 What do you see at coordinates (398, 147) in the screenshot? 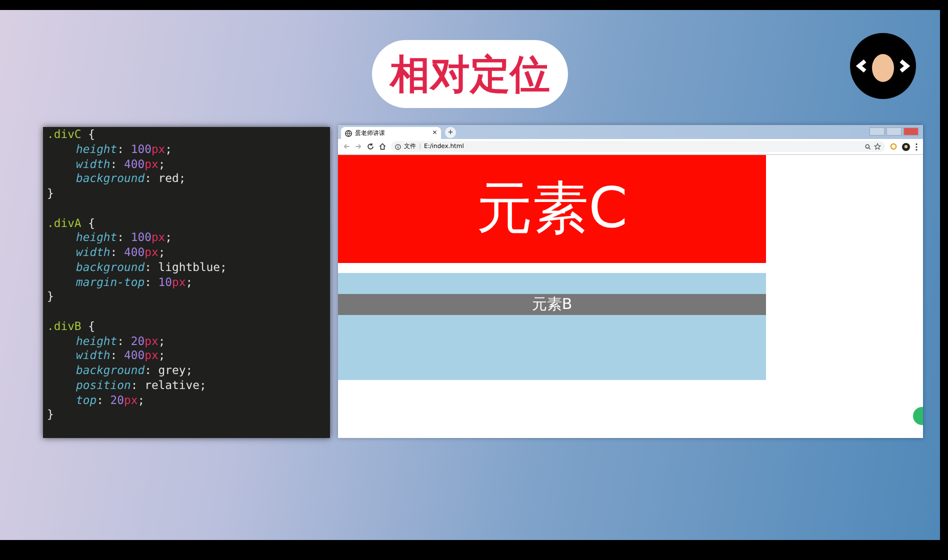
I see `info-icon` at bounding box center [398, 147].